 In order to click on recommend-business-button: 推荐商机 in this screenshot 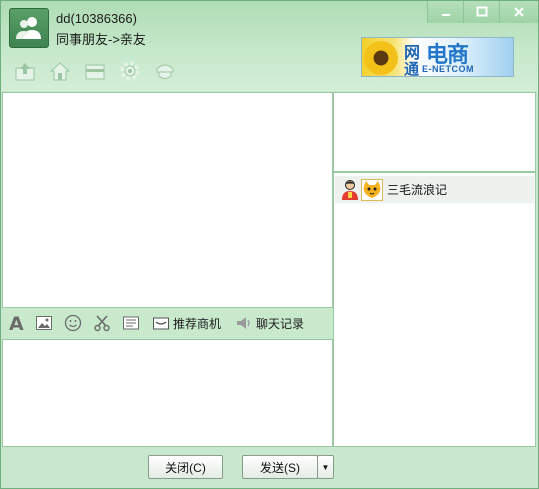, I will do `click(186, 323)`.